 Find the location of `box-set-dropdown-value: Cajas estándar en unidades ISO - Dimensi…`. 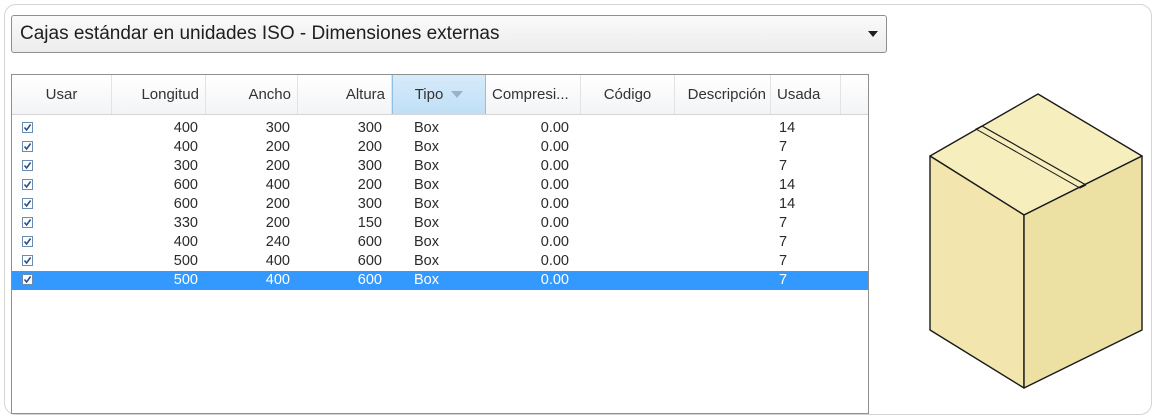

box-set-dropdown-value: Cajas estándar en unidades ISO - Dimensi… is located at coordinates (260, 33).